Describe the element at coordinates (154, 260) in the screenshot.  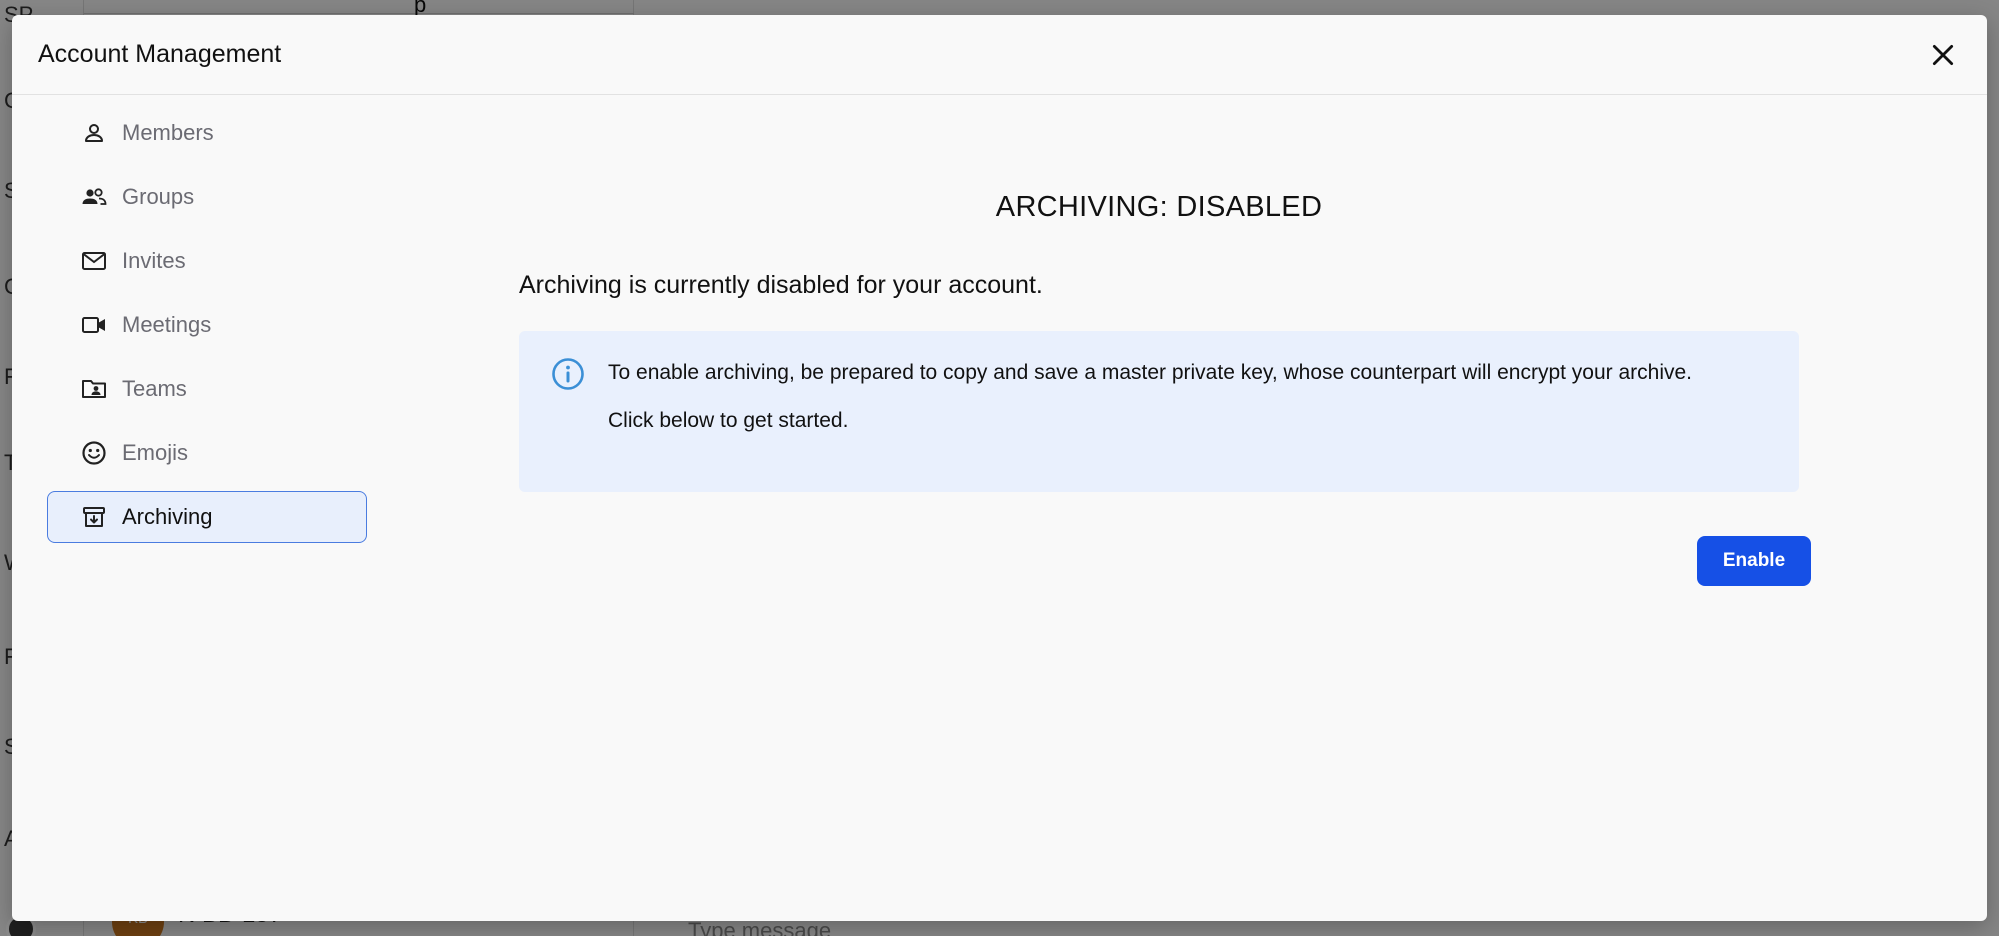
I see `sidebar-item-label: Invites` at that location.